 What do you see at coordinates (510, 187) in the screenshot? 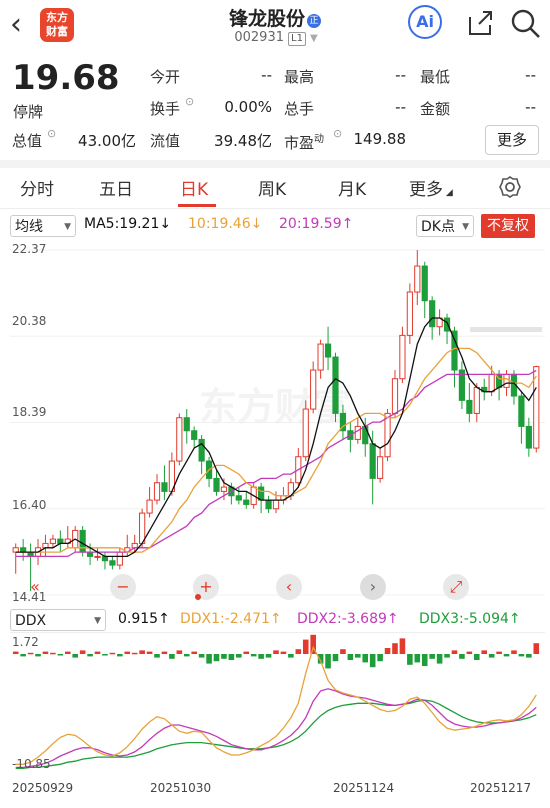
I see `gear-icon` at bounding box center [510, 187].